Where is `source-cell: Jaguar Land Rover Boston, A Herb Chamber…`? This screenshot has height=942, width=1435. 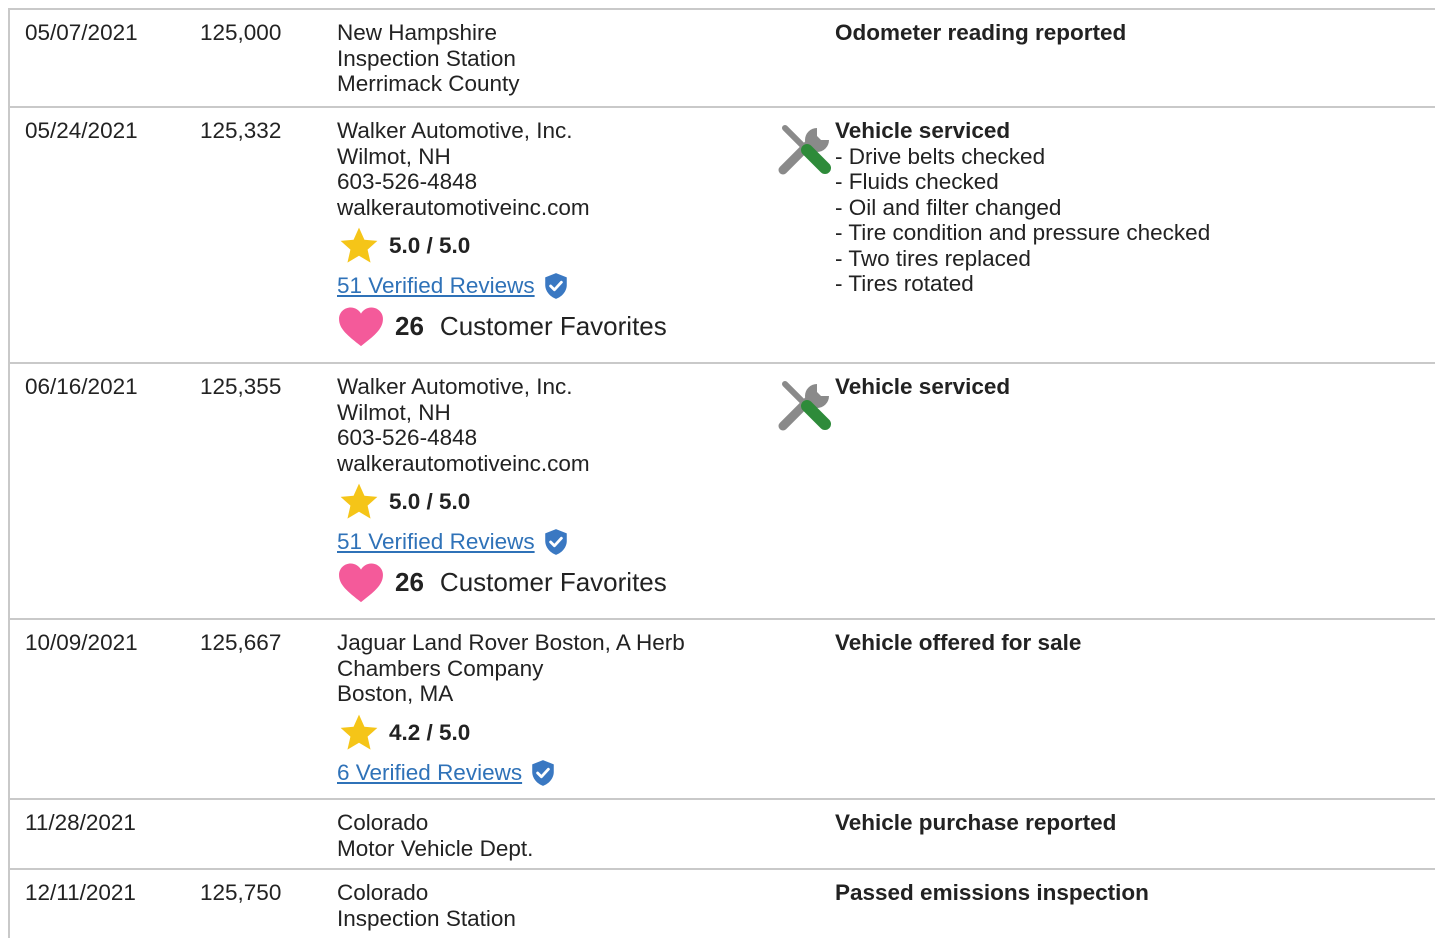 source-cell: Jaguar Land Rover Boston, A Herb Chamber… is located at coordinates (552, 708).